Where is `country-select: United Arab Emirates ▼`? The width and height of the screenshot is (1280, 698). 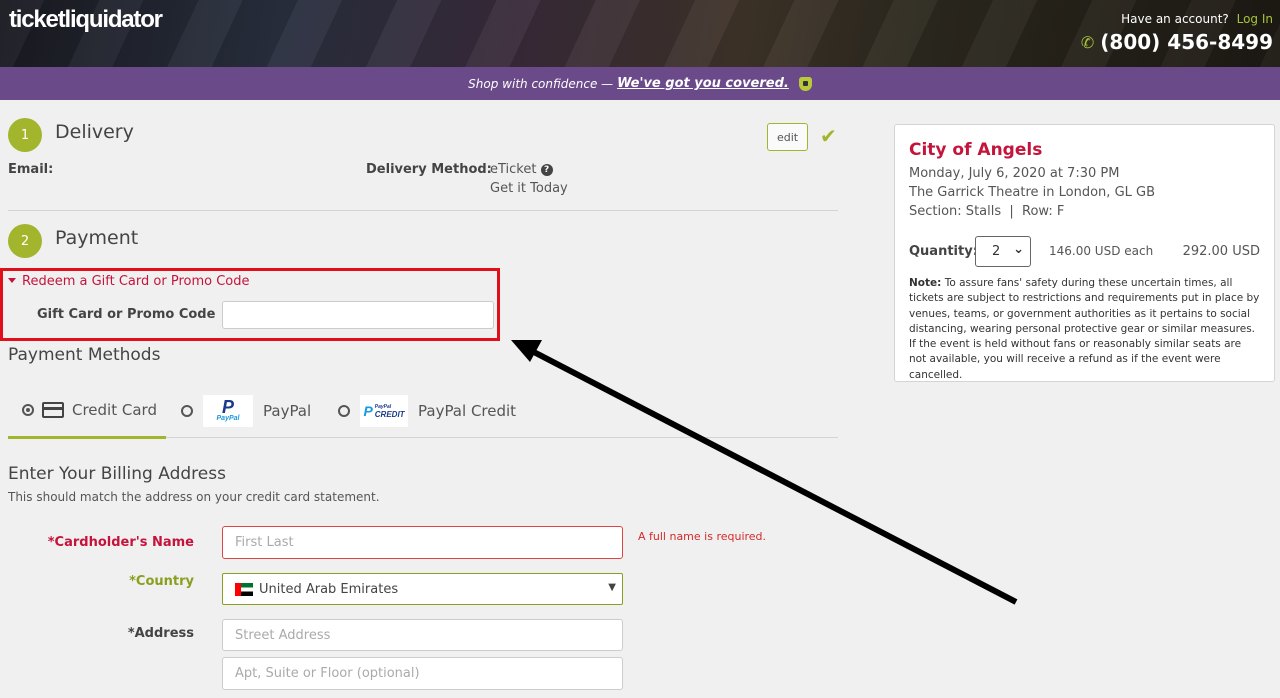 country-select: United Arab Emirates ▼ is located at coordinates (422, 589).